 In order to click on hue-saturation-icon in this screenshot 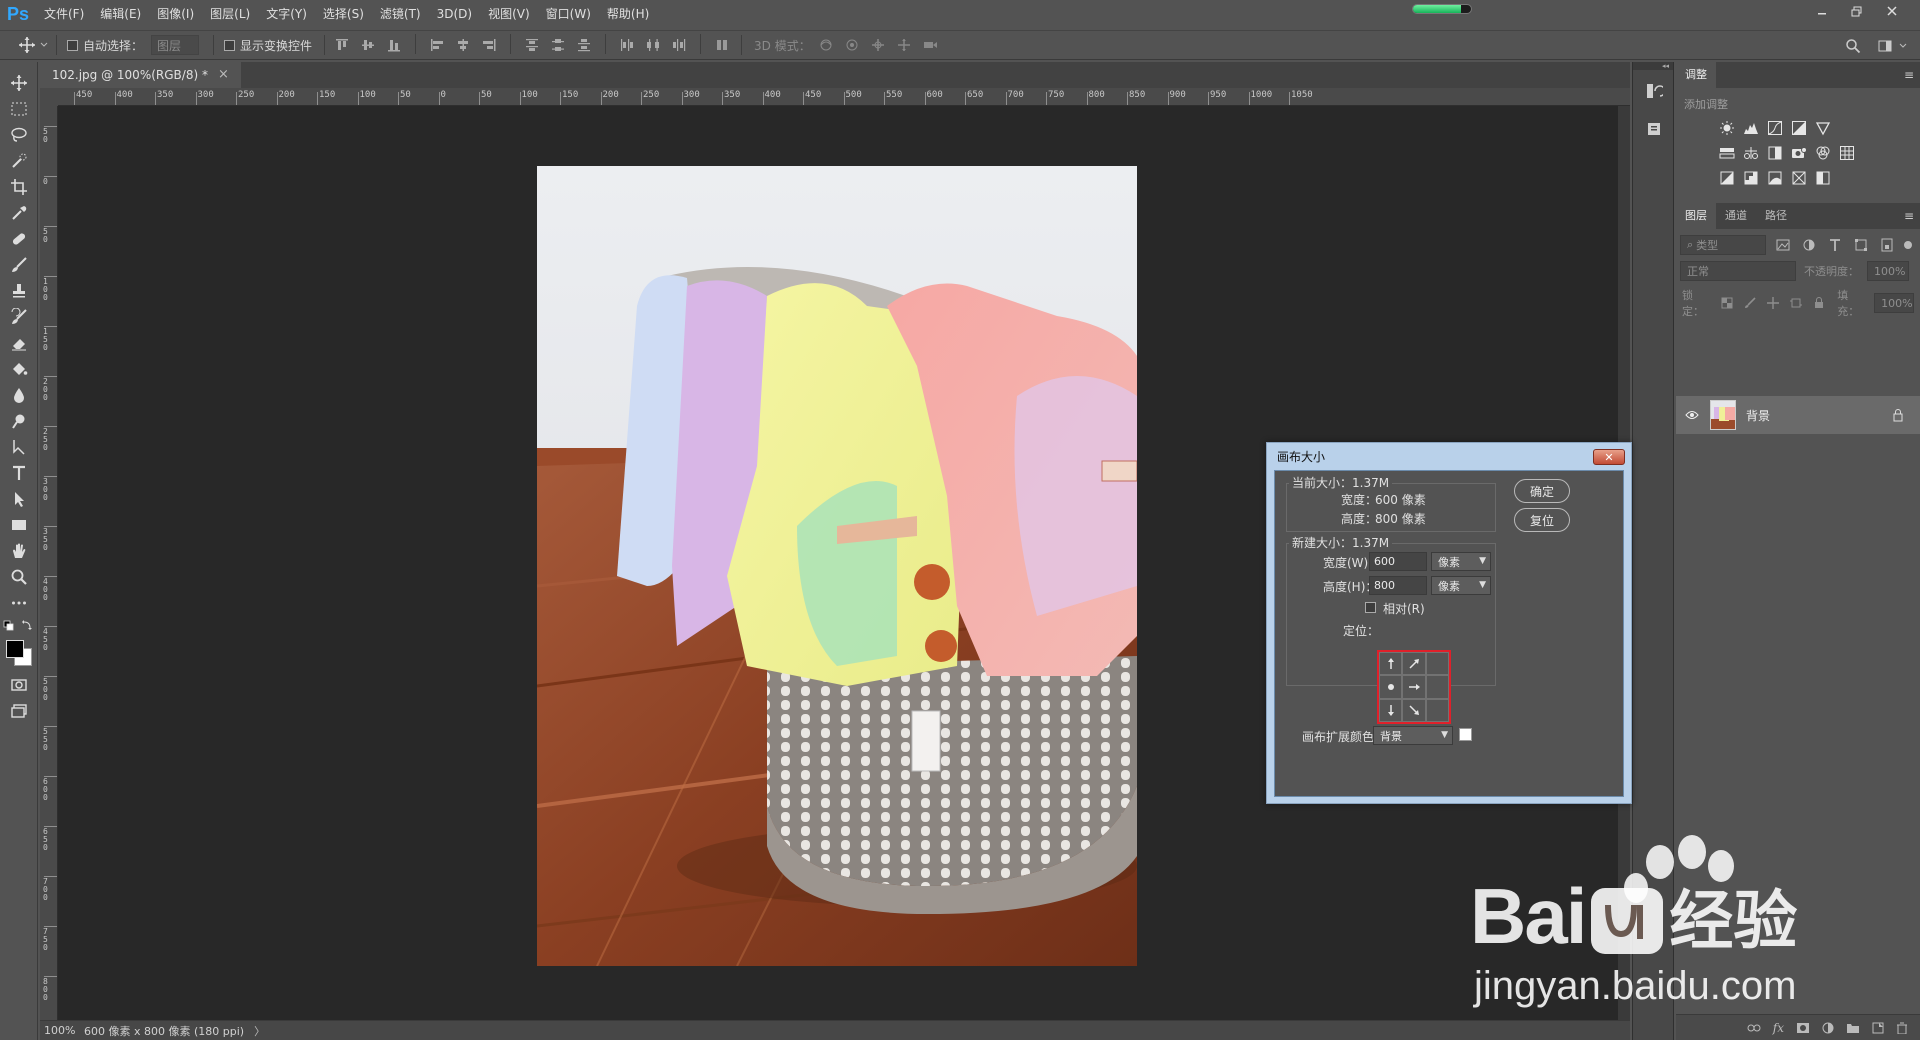, I will do `click(1727, 153)`.